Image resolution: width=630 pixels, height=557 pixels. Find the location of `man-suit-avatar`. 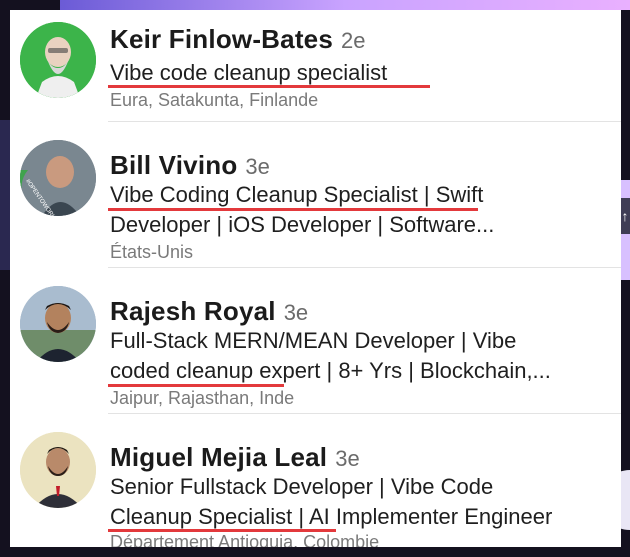

man-suit-avatar is located at coordinates (58, 470).